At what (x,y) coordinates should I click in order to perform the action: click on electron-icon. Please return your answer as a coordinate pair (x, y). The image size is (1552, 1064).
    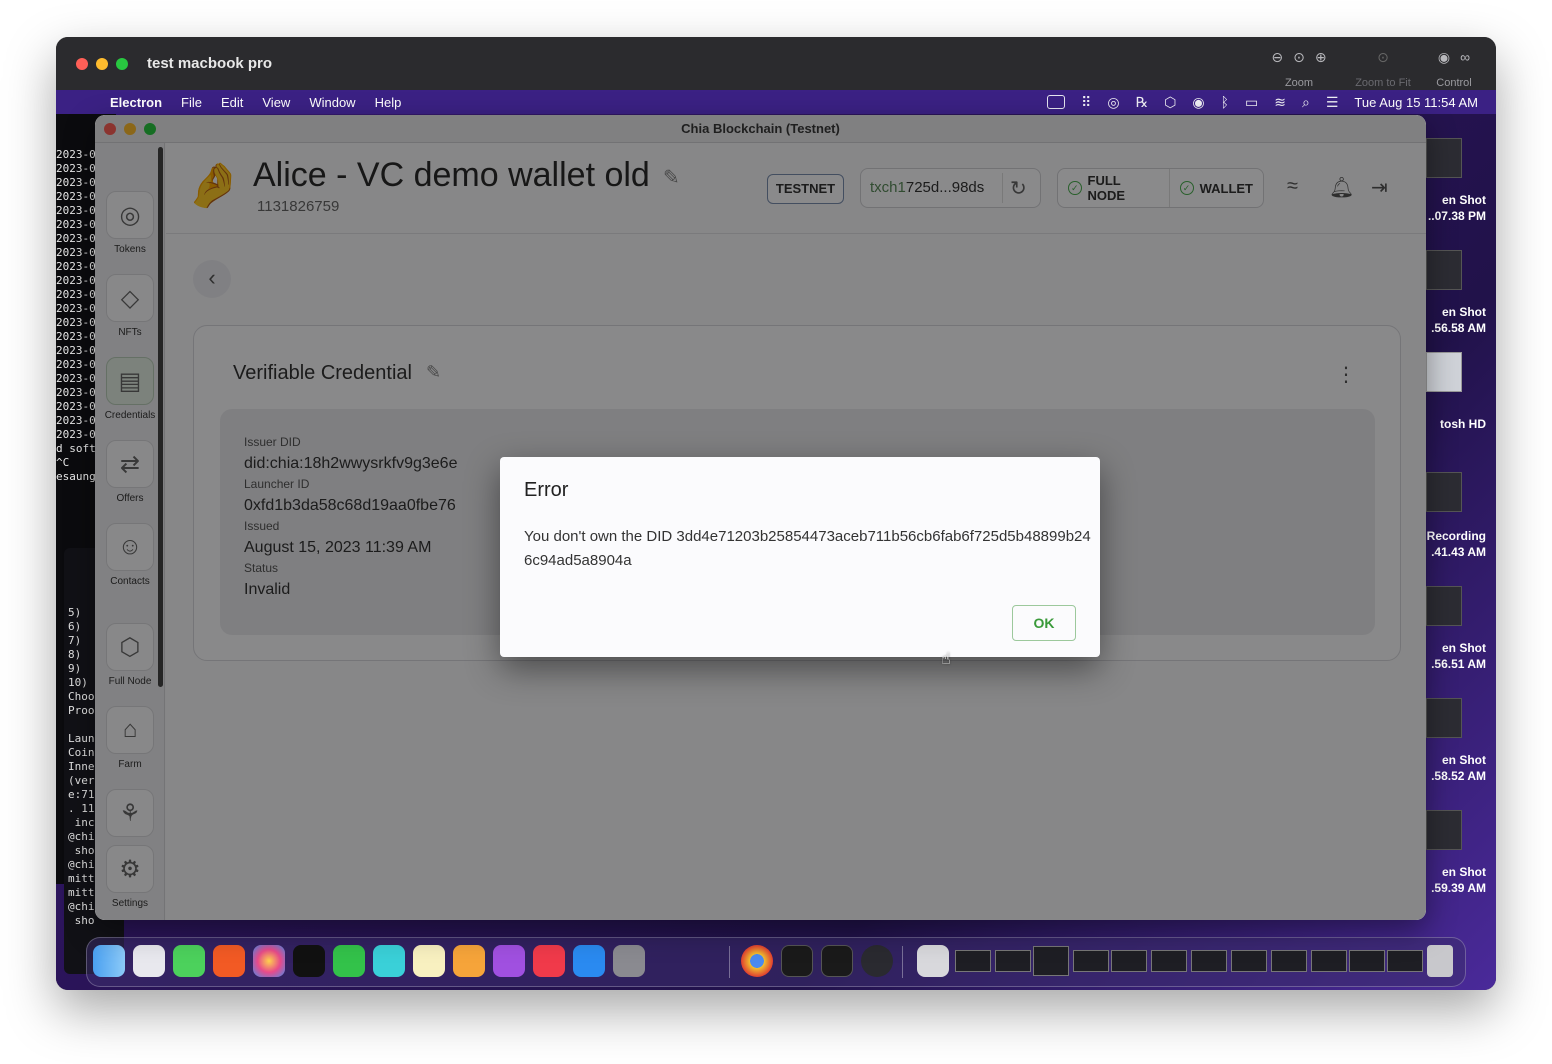
    Looking at the image, I should click on (877, 961).